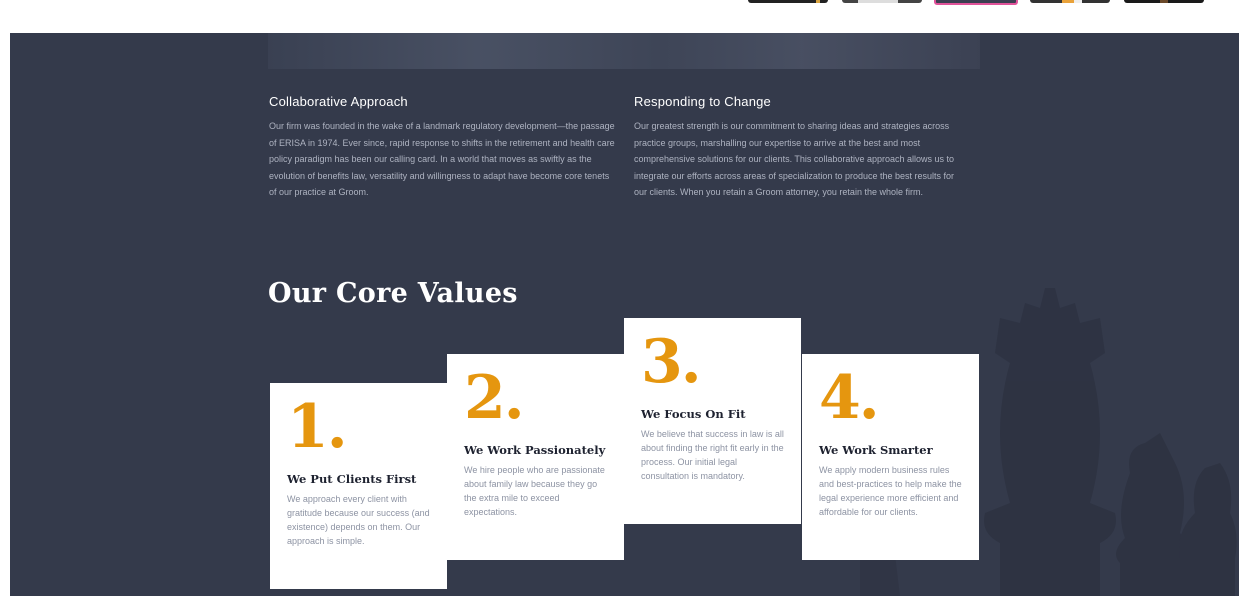 Image resolution: width=1254 pixels, height=596 pixels. Describe the element at coordinates (627, 16) in the screenshot. I see `top-bar` at that location.